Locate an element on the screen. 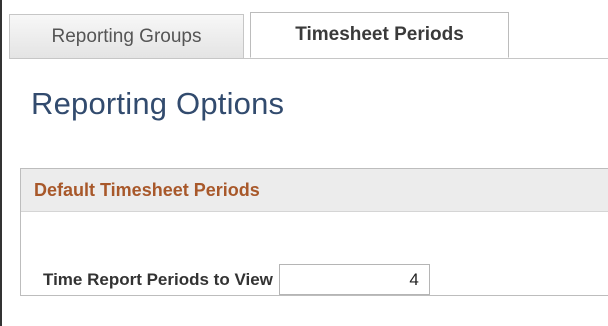 This screenshot has height=326, width=608. tab-timesheet-periods-label: Timesheet Periods is located at coordinates (379, 34).